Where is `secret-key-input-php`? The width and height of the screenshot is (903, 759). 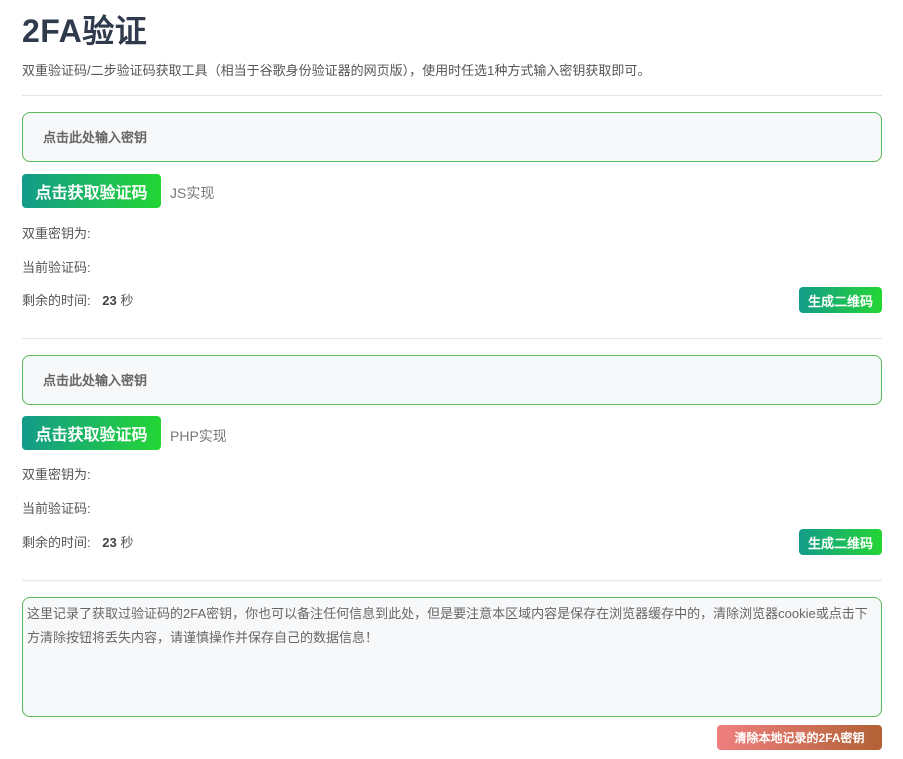 secret-key-input-php is located at coordinates (452, 380).